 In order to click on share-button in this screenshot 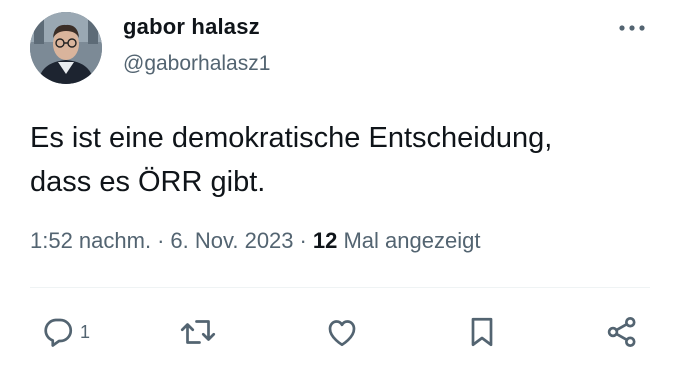, I will do `click(622, 332)`.